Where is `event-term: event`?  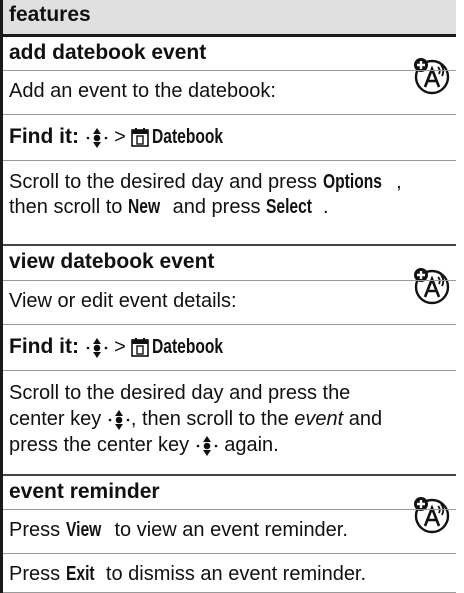
event-term: event is located at coordinates (319, 419).